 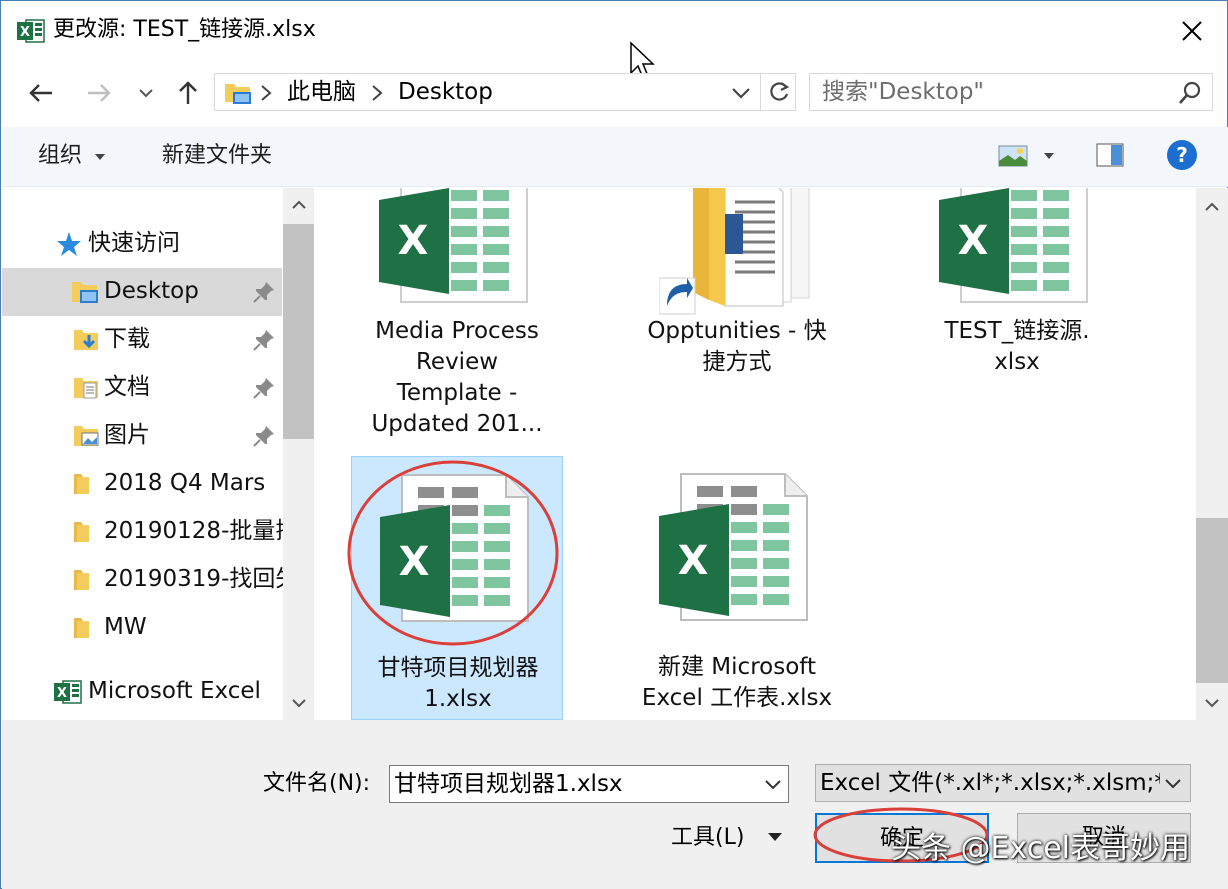 I want to click on nav-item-label: 文档, so click(x=127, y=387).